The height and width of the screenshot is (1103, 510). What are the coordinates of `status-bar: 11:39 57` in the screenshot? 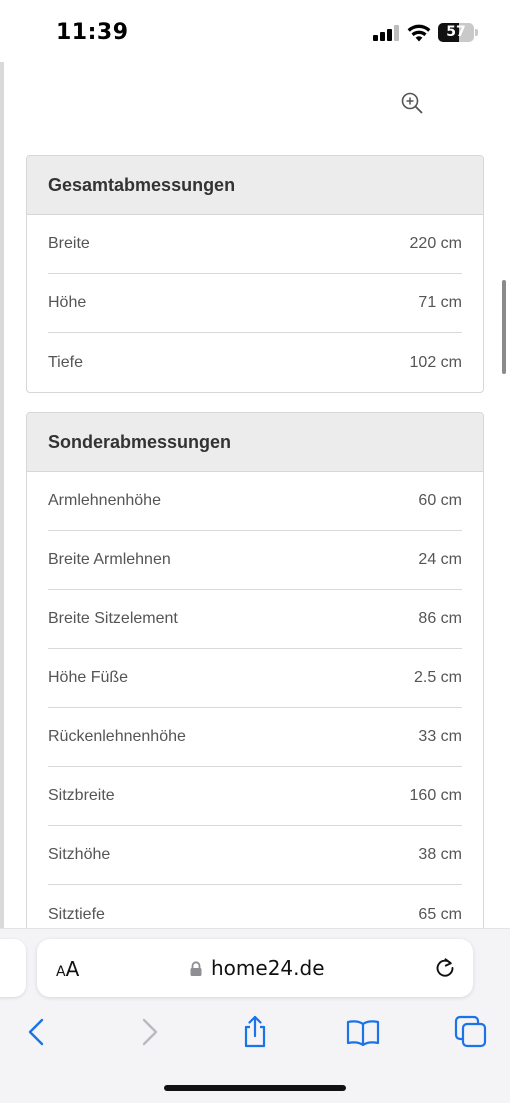 It's located at (255, 31).